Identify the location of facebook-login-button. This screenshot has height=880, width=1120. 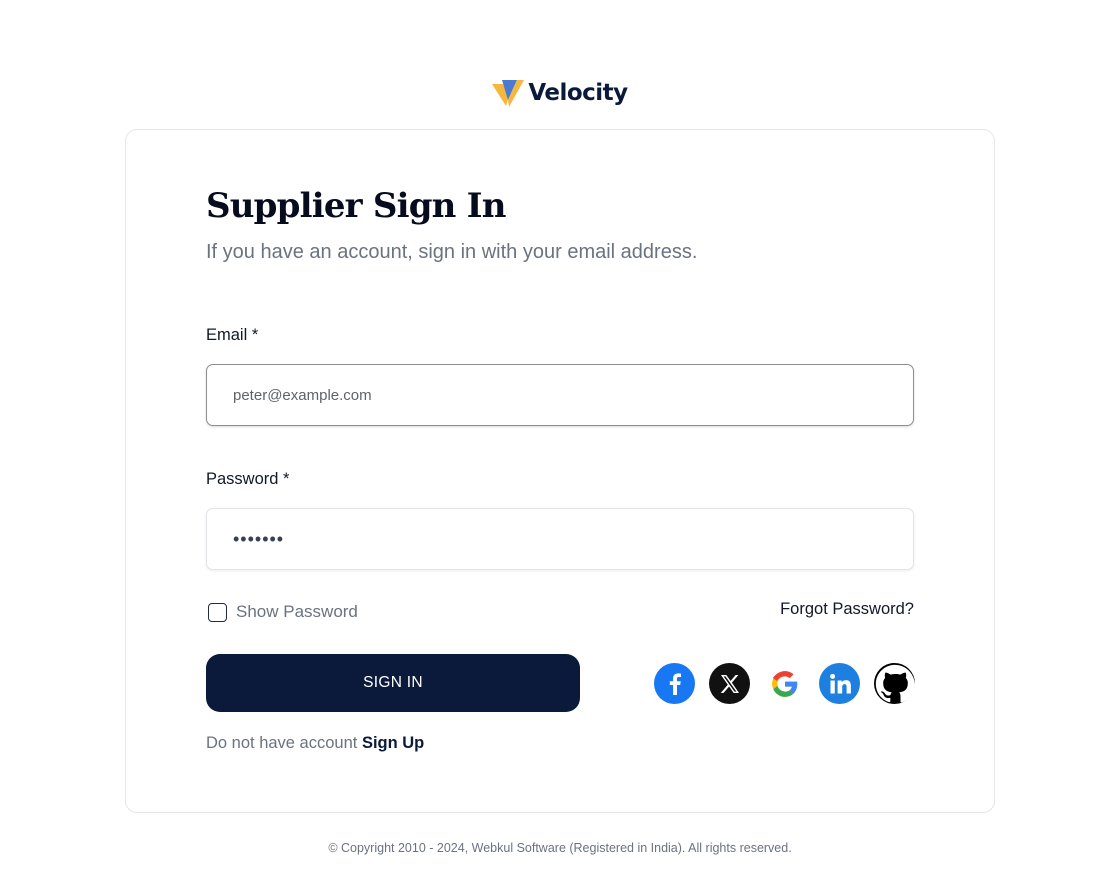
(674, 683).